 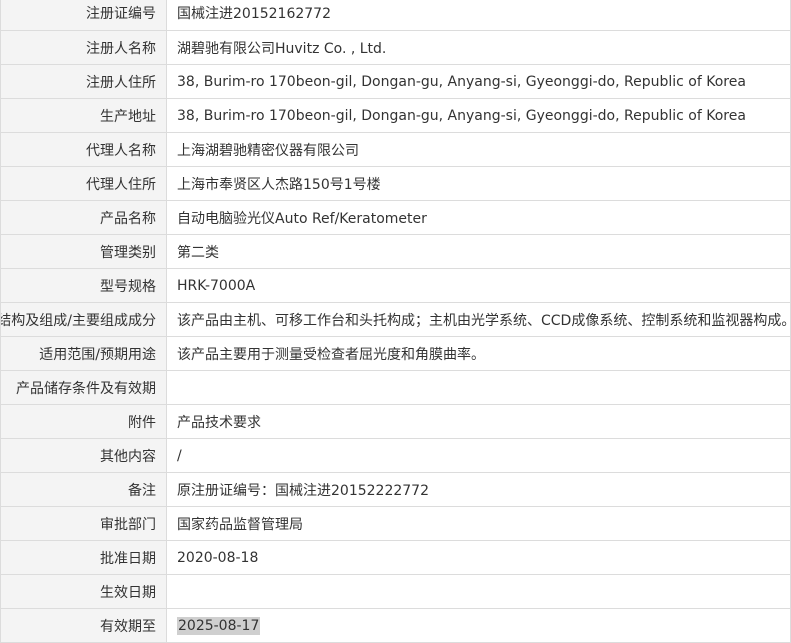 I want to click on value-model-spec: HRK-7000A, so click(x=478, y=285).